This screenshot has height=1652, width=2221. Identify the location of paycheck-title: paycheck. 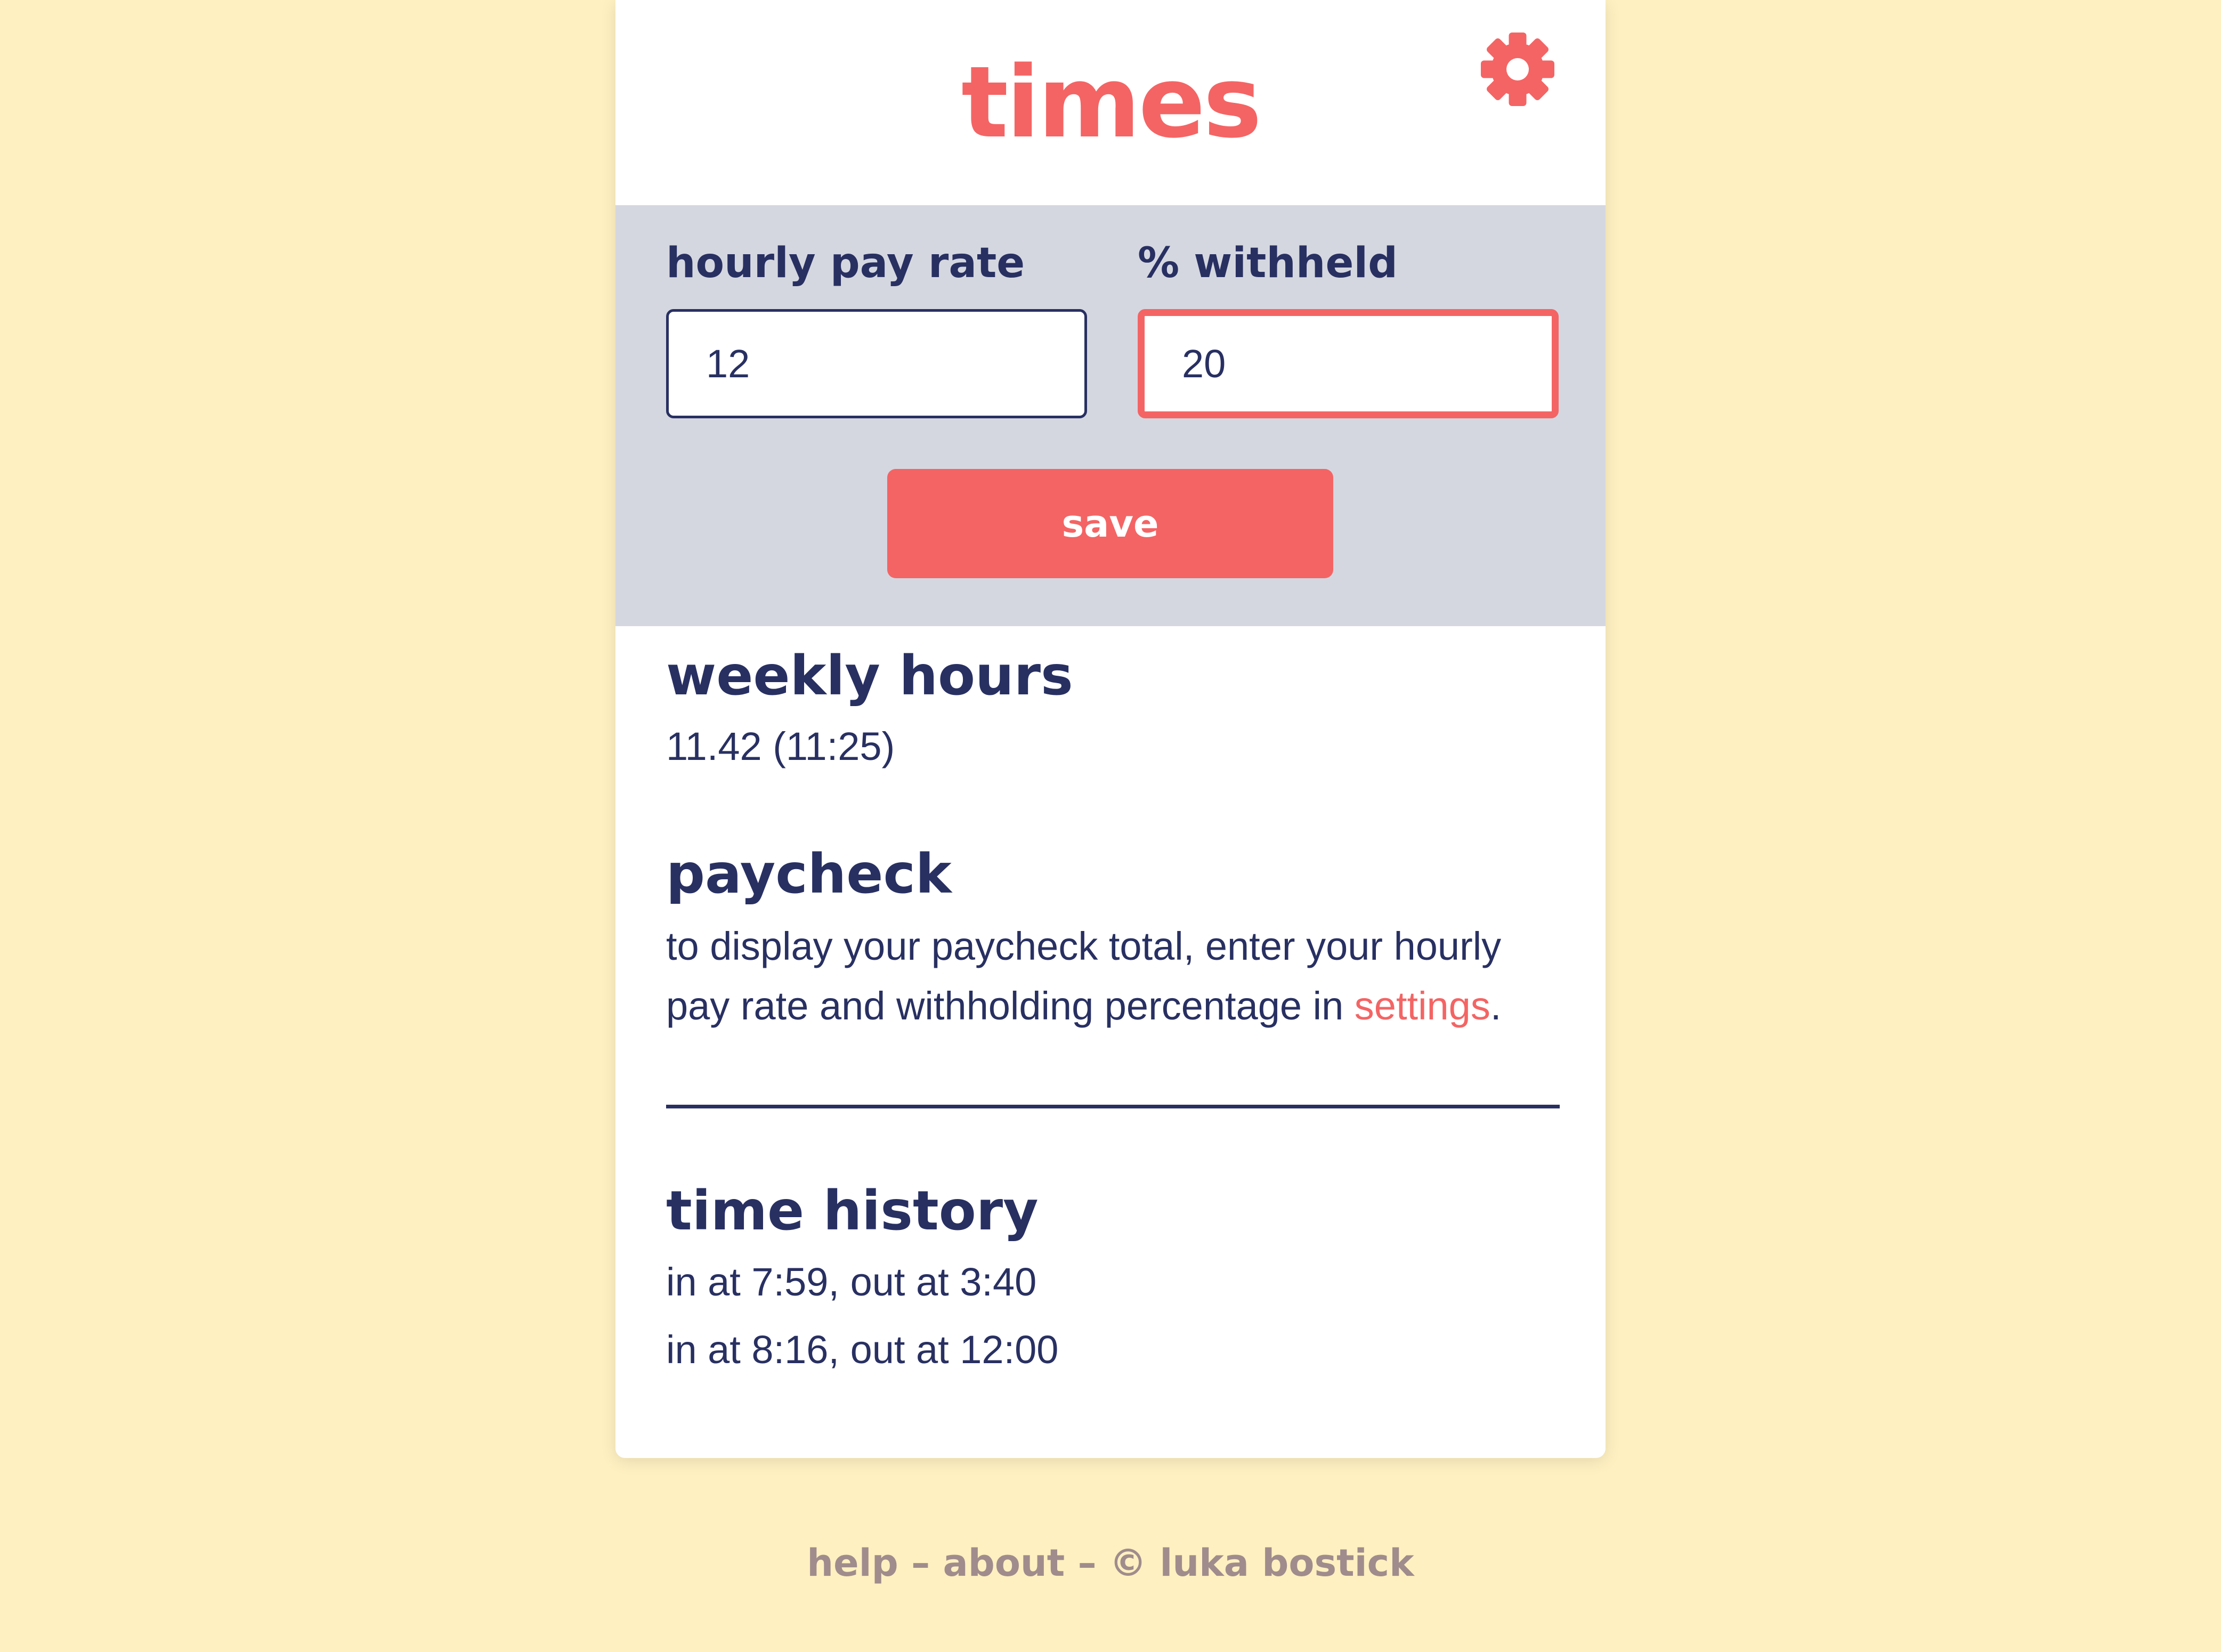
(809, 875).